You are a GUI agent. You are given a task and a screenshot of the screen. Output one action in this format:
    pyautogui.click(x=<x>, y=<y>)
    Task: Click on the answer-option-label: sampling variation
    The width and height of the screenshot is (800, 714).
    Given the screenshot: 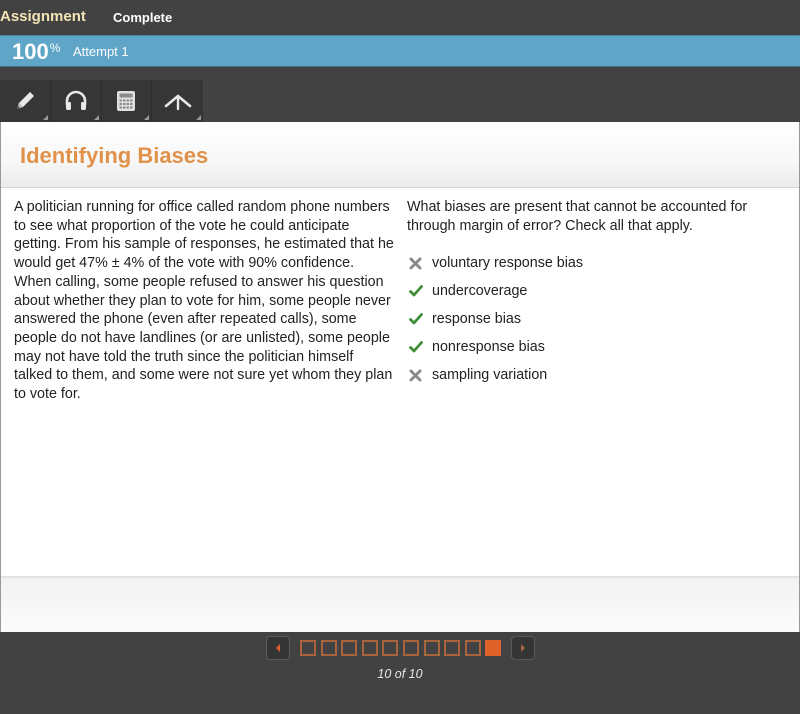 What is the action you would take?
    pyautogui.click(x=490, y=375)
    